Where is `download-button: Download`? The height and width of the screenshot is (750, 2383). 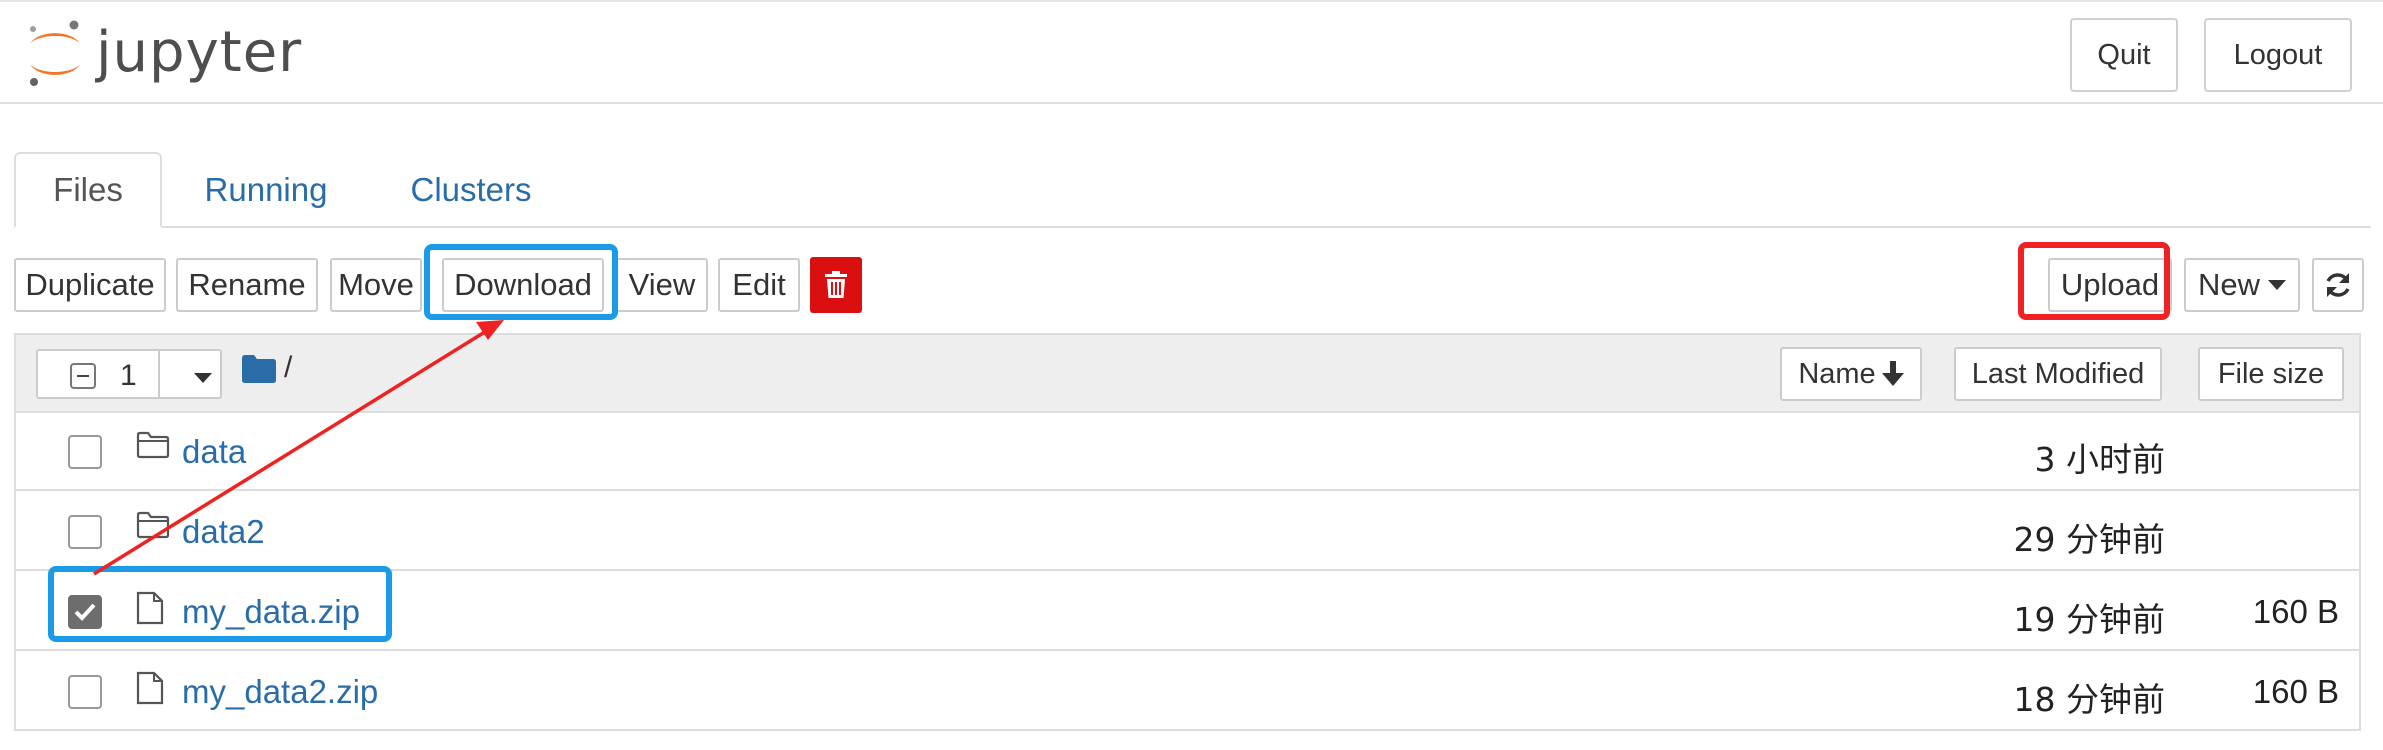
download-button: Download is located at coordinates (523, 285).